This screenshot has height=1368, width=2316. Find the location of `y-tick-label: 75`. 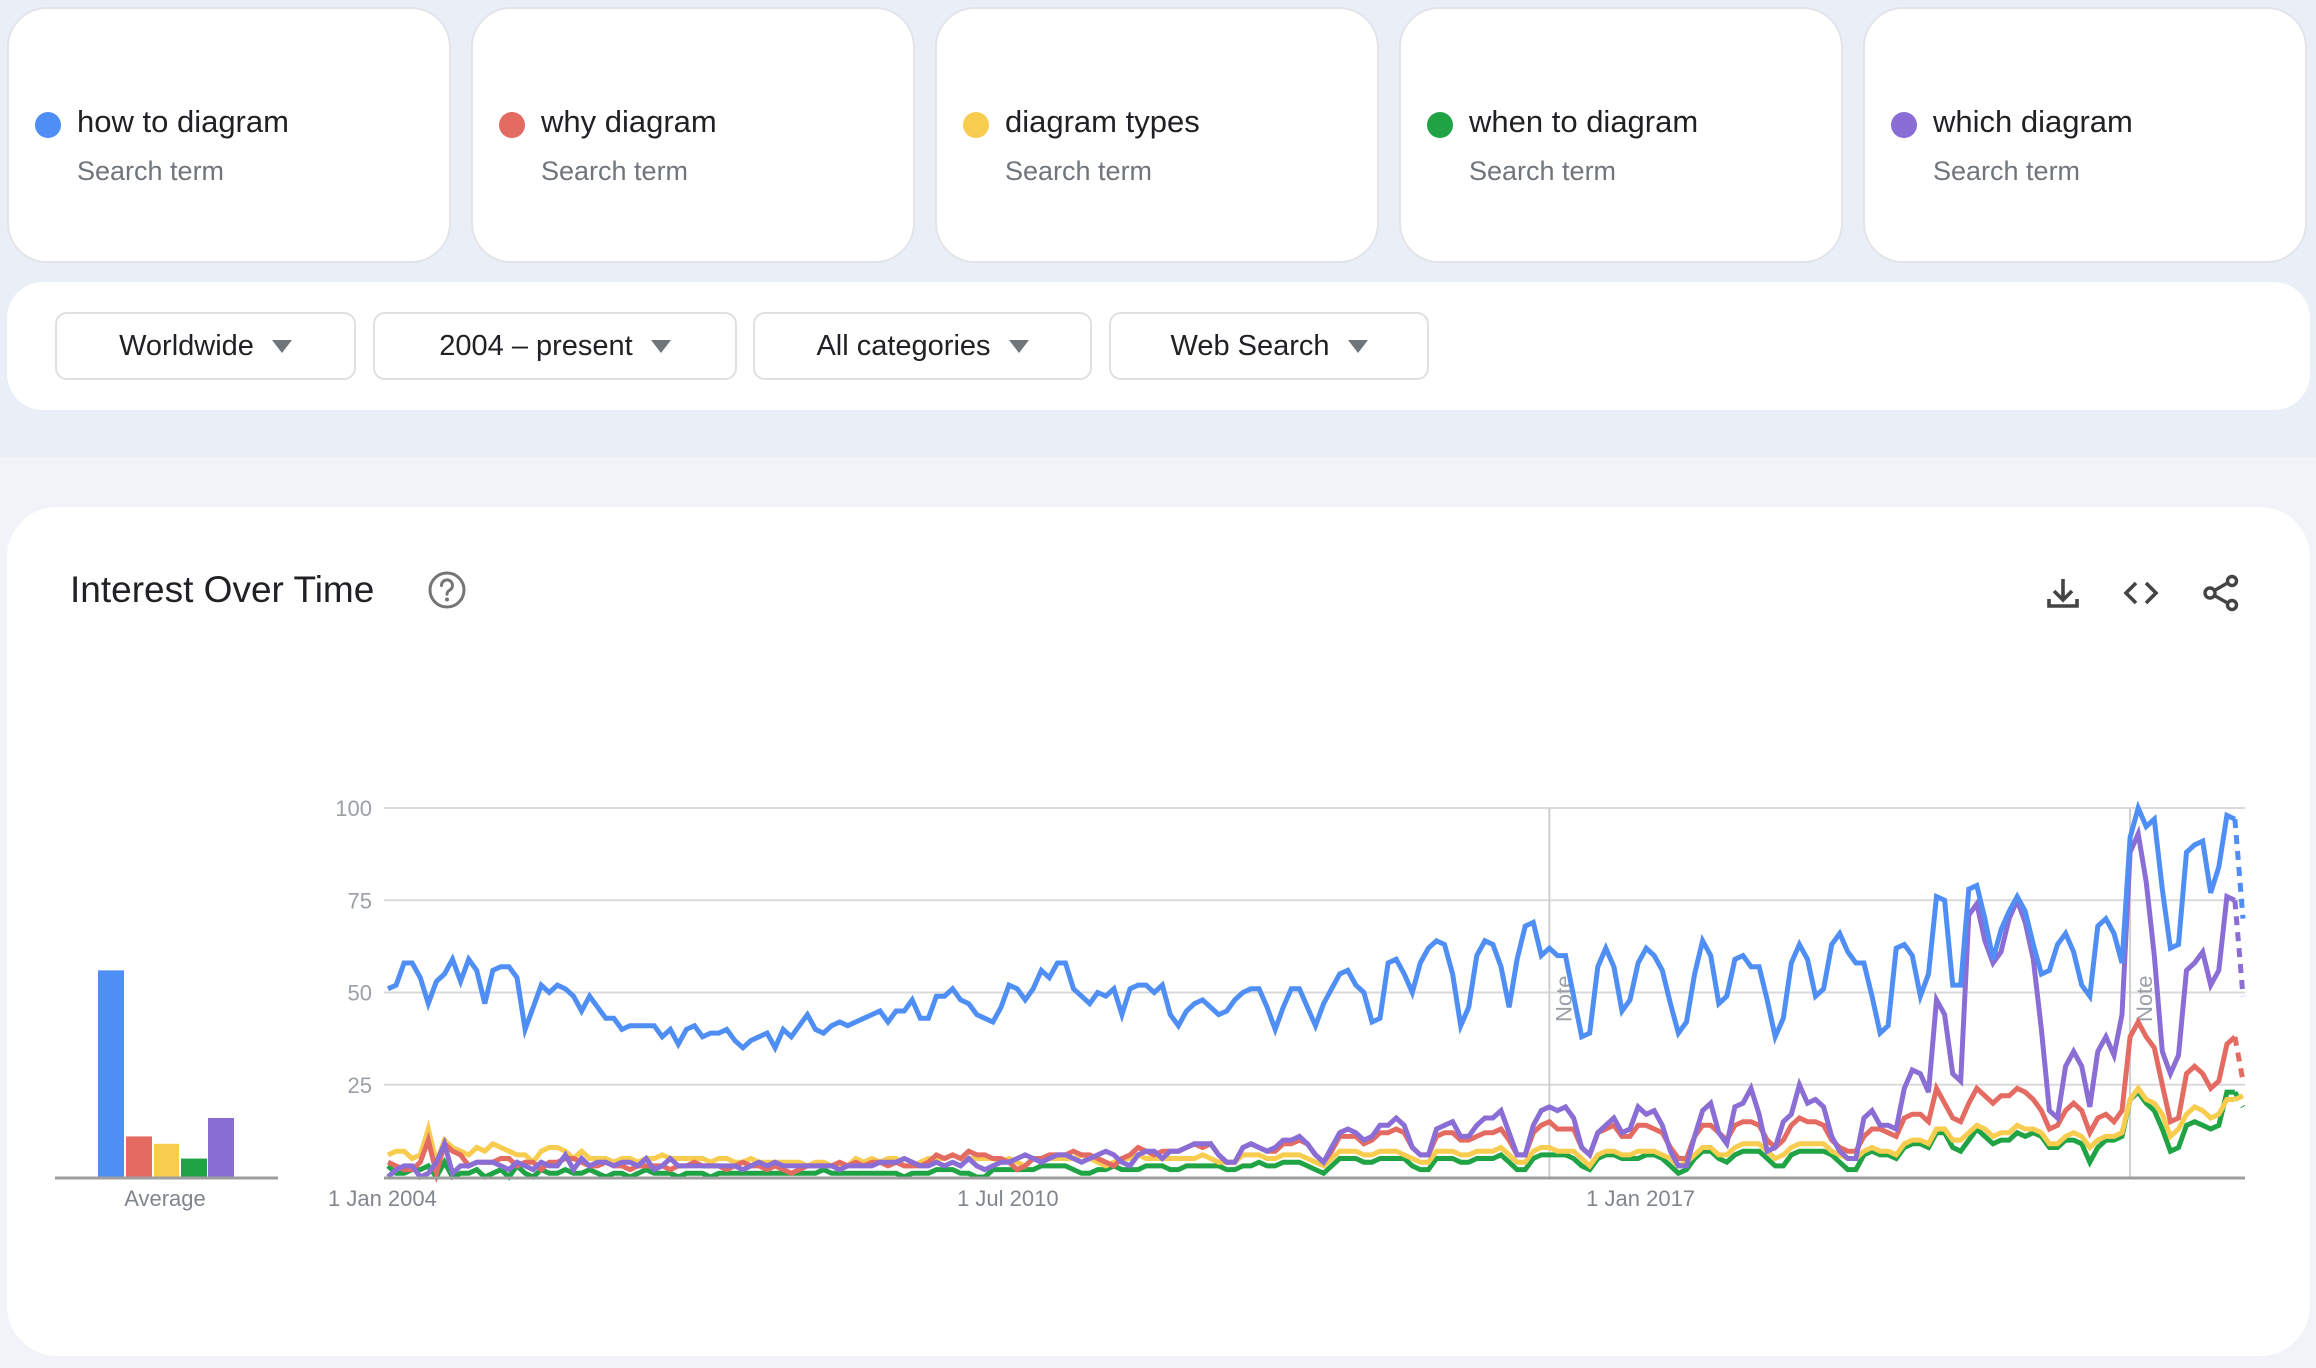

y-tick-label: 75 is located at coordinates (360, 900).